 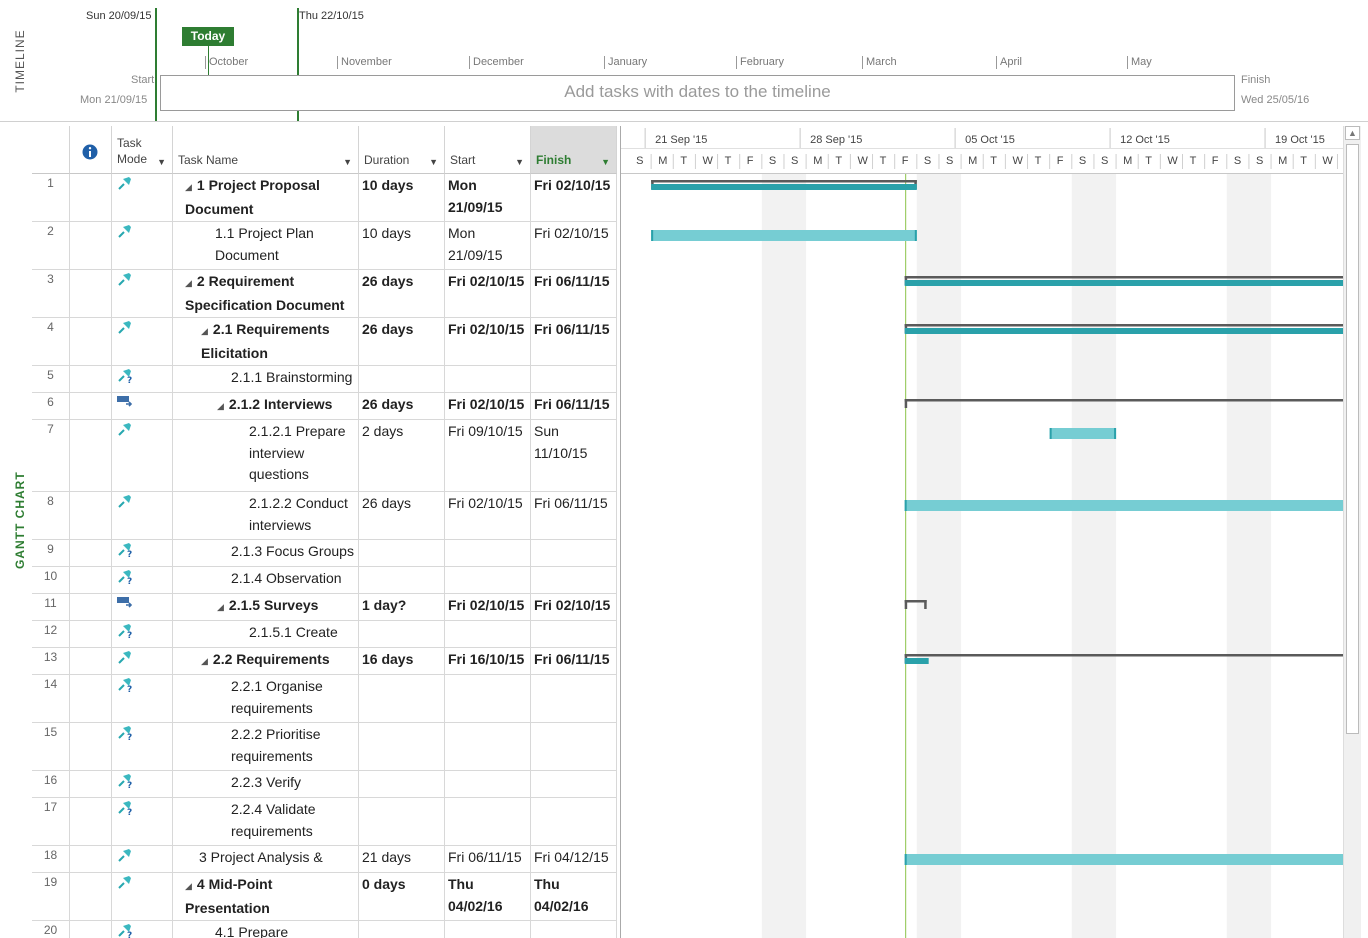 What do you see at coordinates (51, 698) in the screenshot?
I see `row-number: 14` at bounding box center [51, 698].